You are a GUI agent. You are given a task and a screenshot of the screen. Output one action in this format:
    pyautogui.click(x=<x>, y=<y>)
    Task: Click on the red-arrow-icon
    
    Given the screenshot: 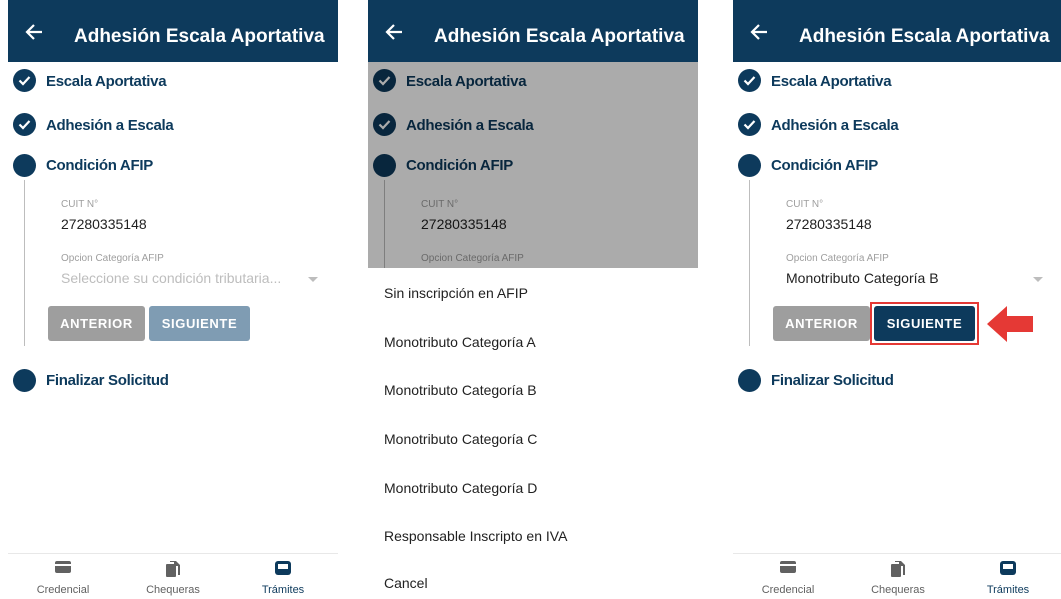 What is the action you would take?
    pyautogui.click(x=1010, y=324)
    